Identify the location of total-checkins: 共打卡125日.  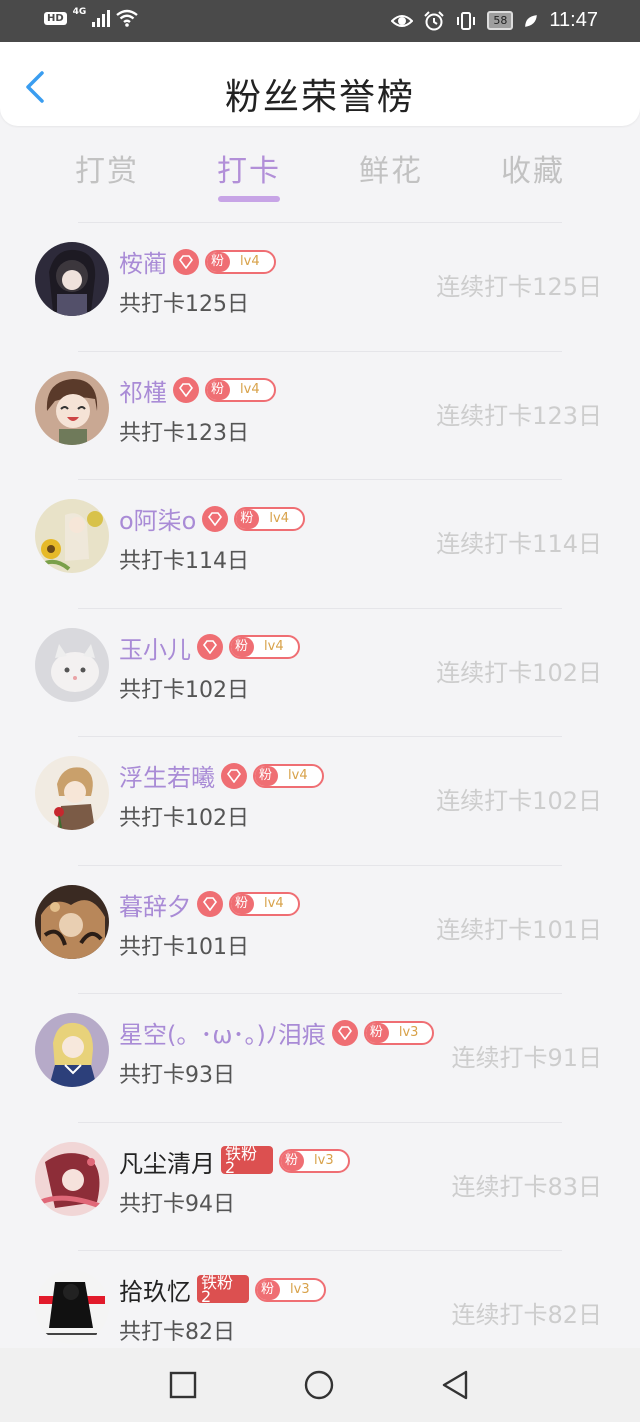
(184, 304).